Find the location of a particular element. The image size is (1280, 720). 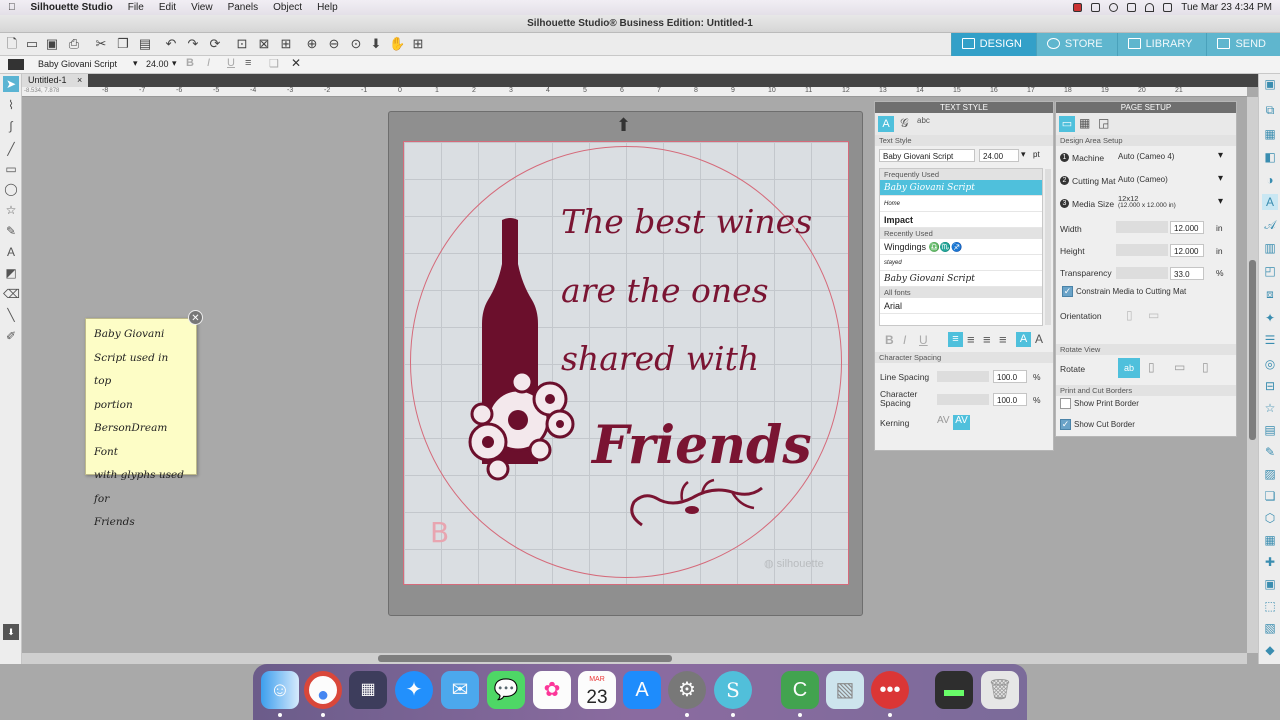

knife-icon: ╲ is located at coordinates (11, 315).